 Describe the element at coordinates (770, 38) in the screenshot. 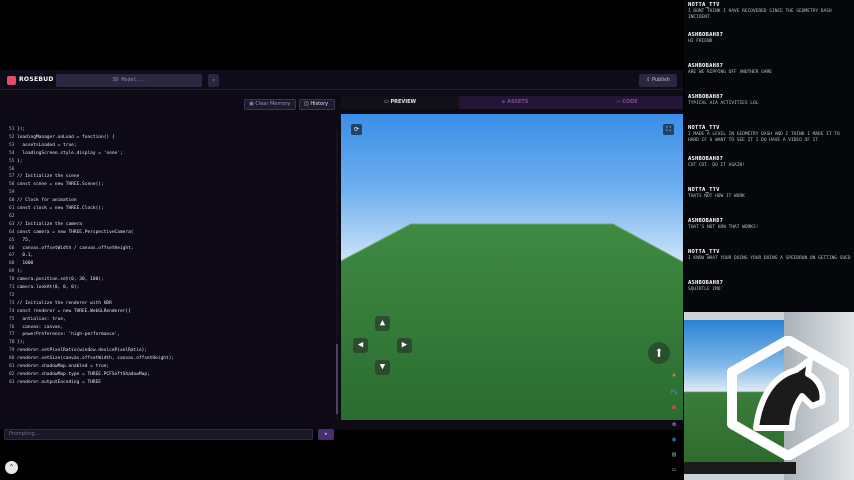

I see `chat-message: ASHBOBAH87 HI FRIEND` at that location.